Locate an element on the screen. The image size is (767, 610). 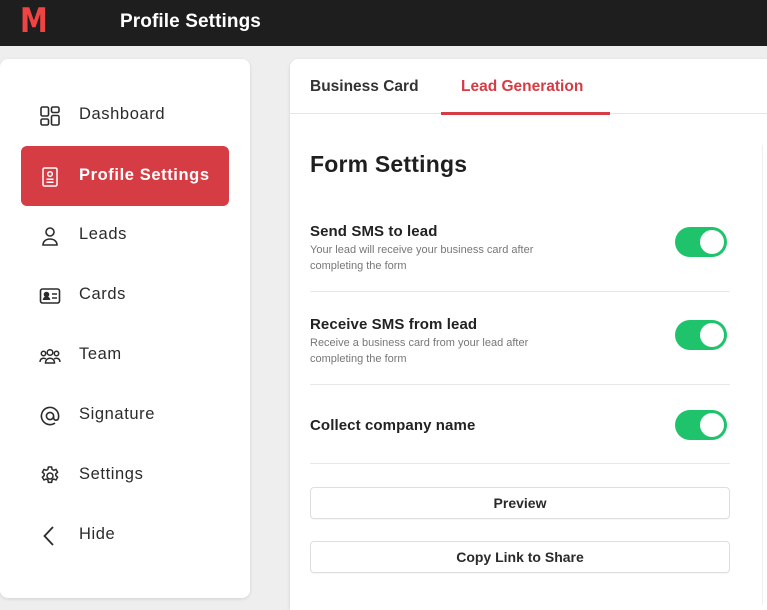
team-icon is located at coordinates (50, 356).